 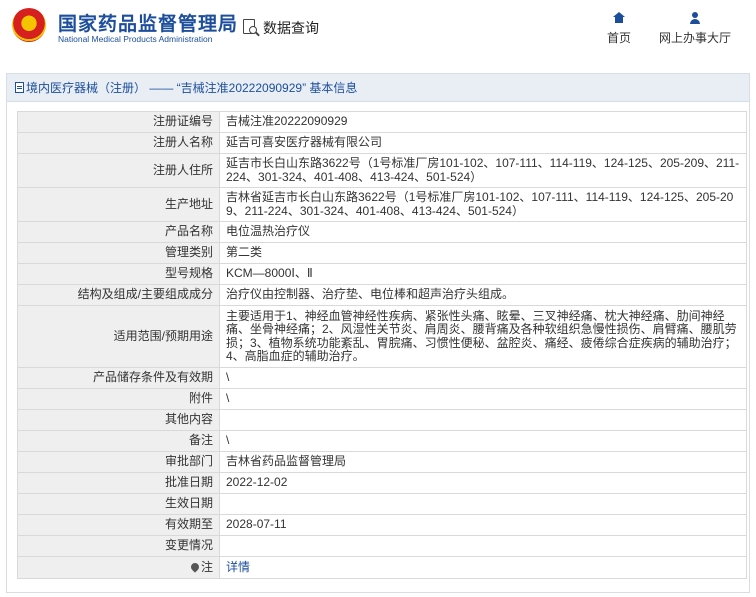 I want to click on table-row: 注册证编号 吉械注准20222090929, so click(x=382, y=122).